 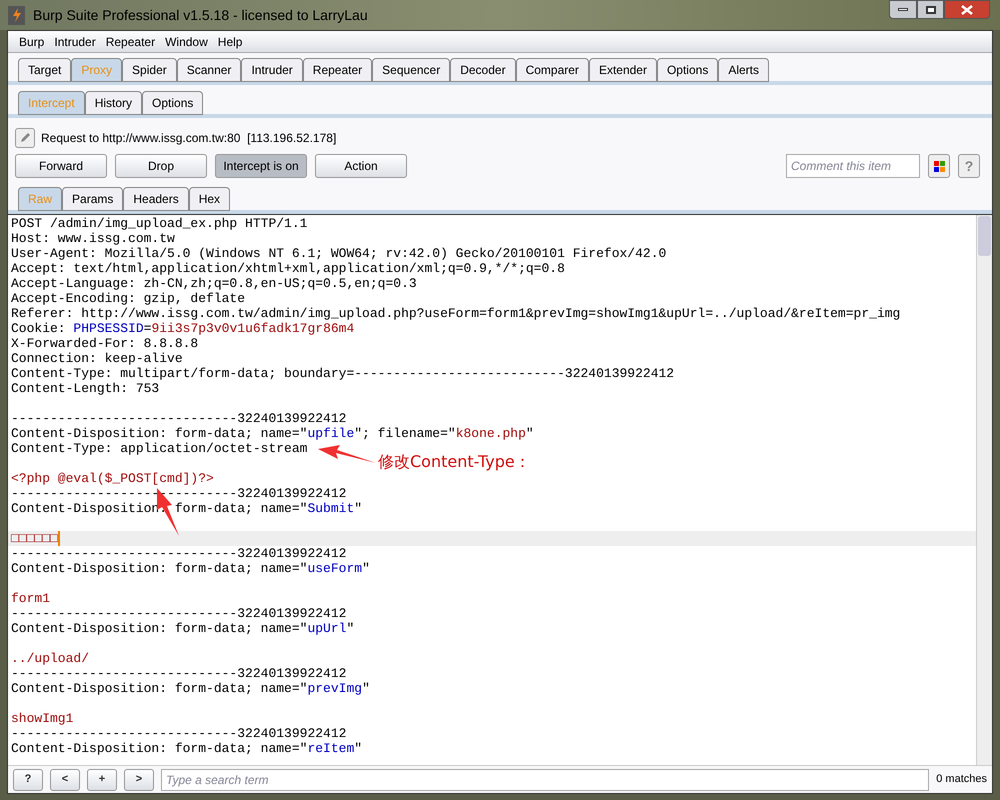 I want to click on code-line: Accept: text/html,application/xhtml+xml,application/xml;q=0.9,*/*;q=0.8, so click(x=288, y=268).